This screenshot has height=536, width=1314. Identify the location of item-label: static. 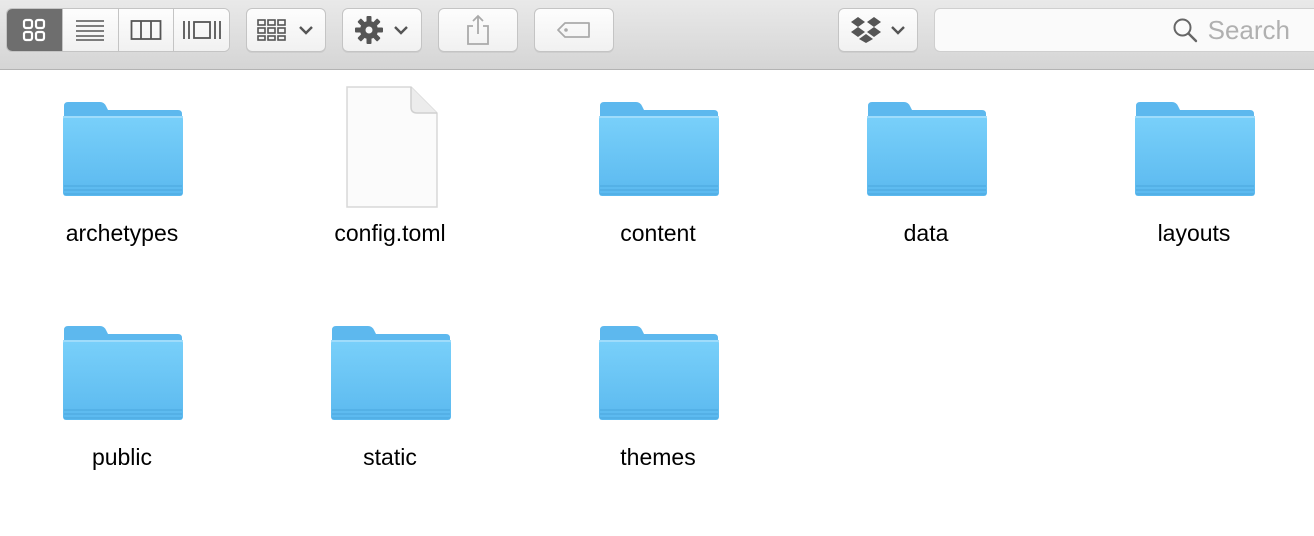
(390, 457).